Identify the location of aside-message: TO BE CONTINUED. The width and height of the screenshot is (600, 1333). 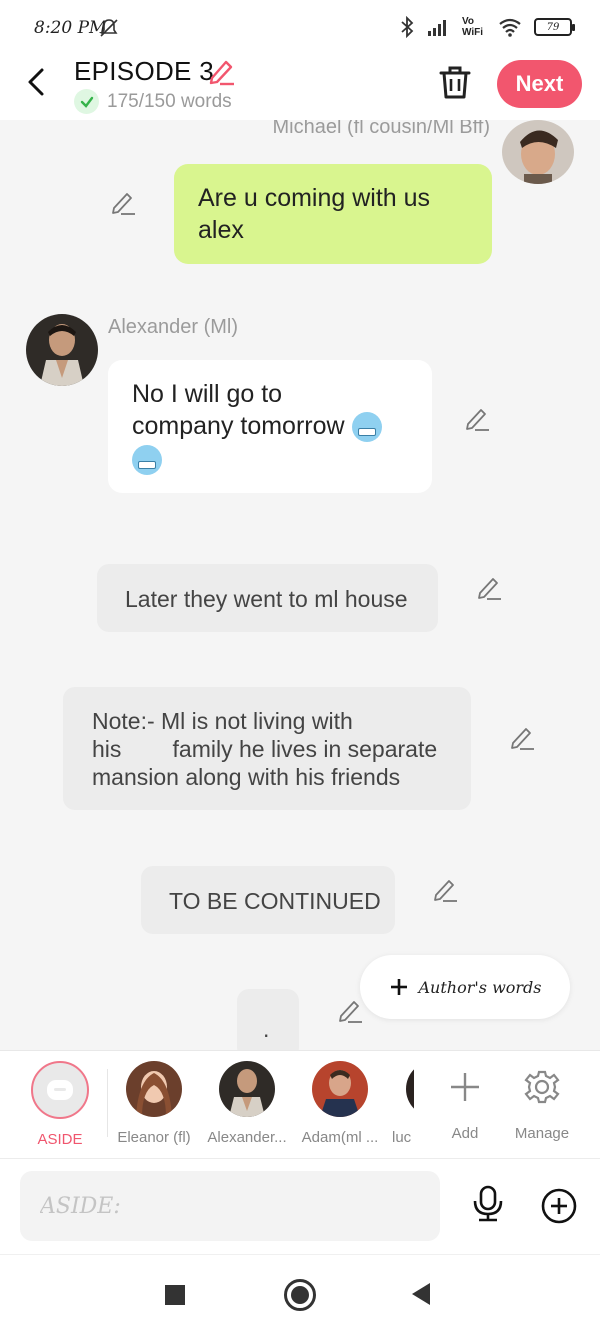
(268, 900).